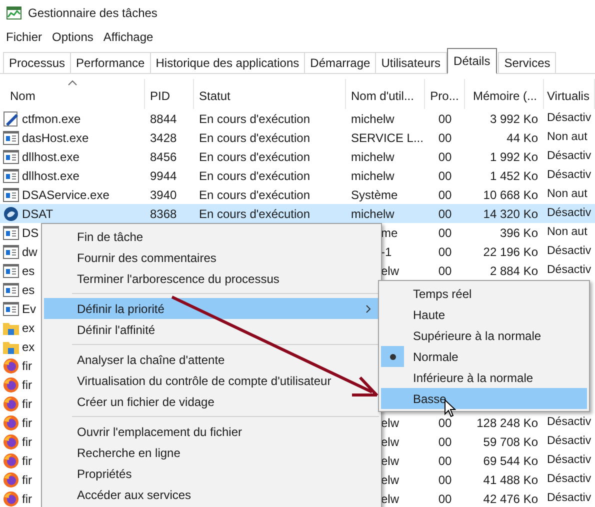 The height and width of the screenshot is (507, 595). What do you see at coordinates (270, 94) in the screenshot?
I see `column-header: Statut` at bounding box center [270, 94].